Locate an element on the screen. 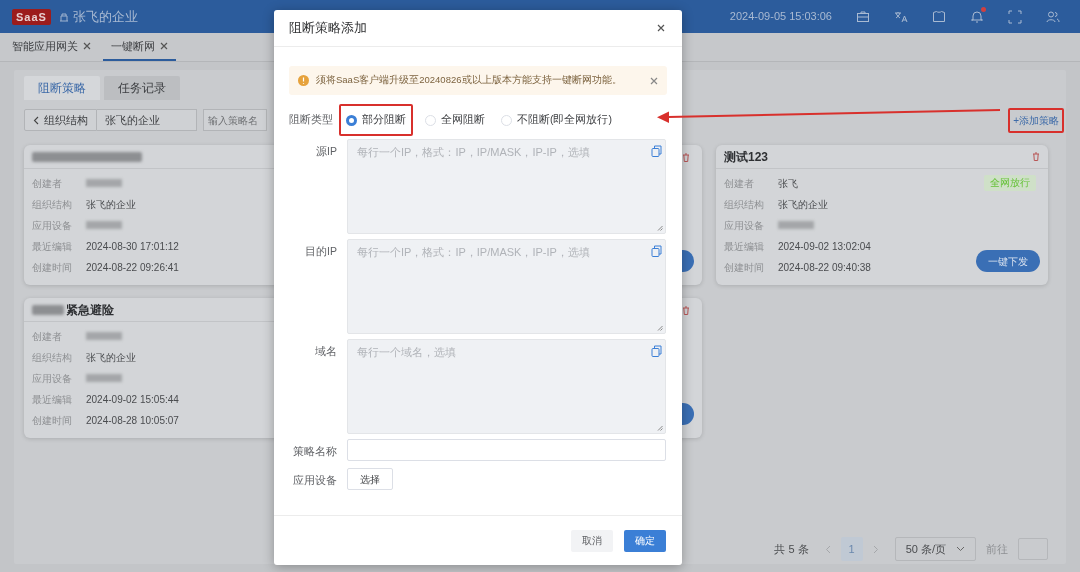 The width and height of the screenshot is (1080, 572). radio-button is located at coordinates (351, 120).